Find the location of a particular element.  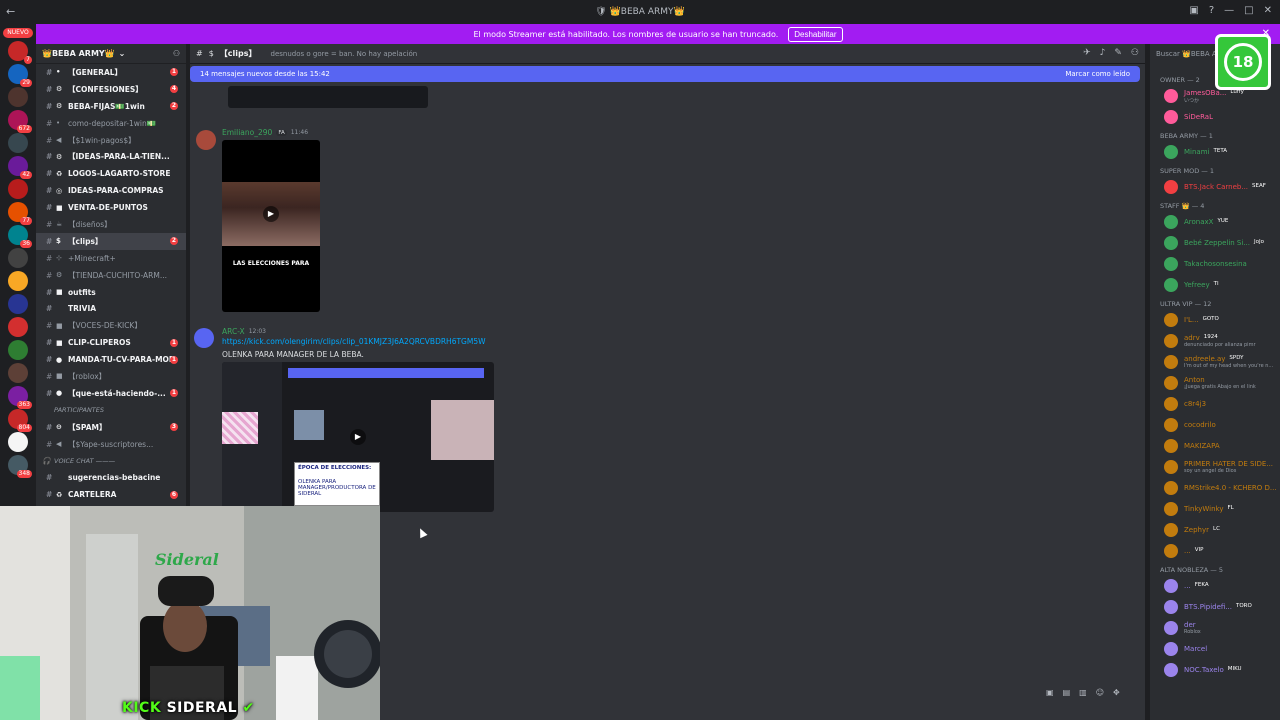

member-item: SiDeRaL is located at coordinates (1188, 117).